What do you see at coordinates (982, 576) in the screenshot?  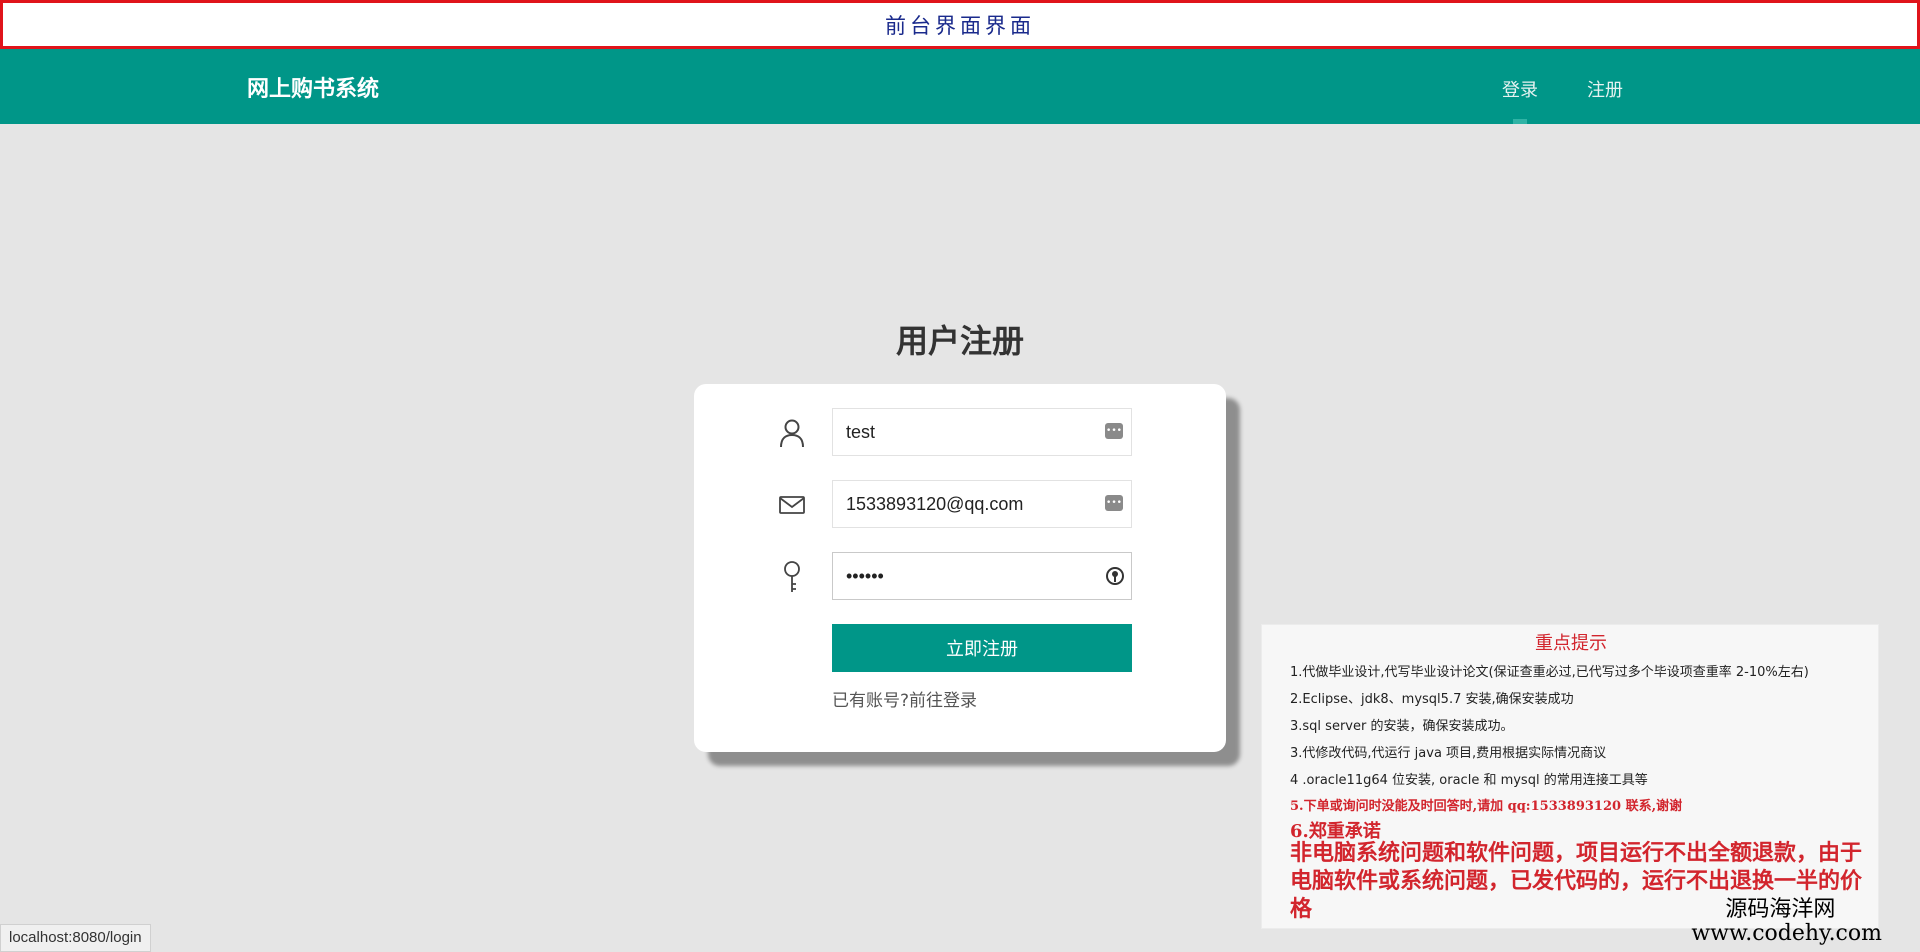 I see `password-input` at bounding box center [982, 576].